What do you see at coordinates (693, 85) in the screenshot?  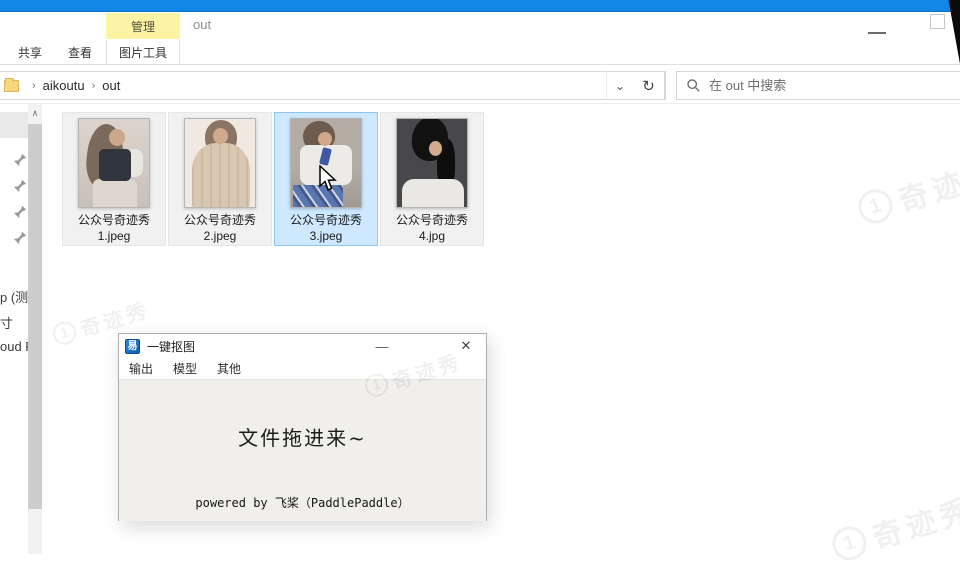 I see `search-icon` at bounding box center [693, 85].